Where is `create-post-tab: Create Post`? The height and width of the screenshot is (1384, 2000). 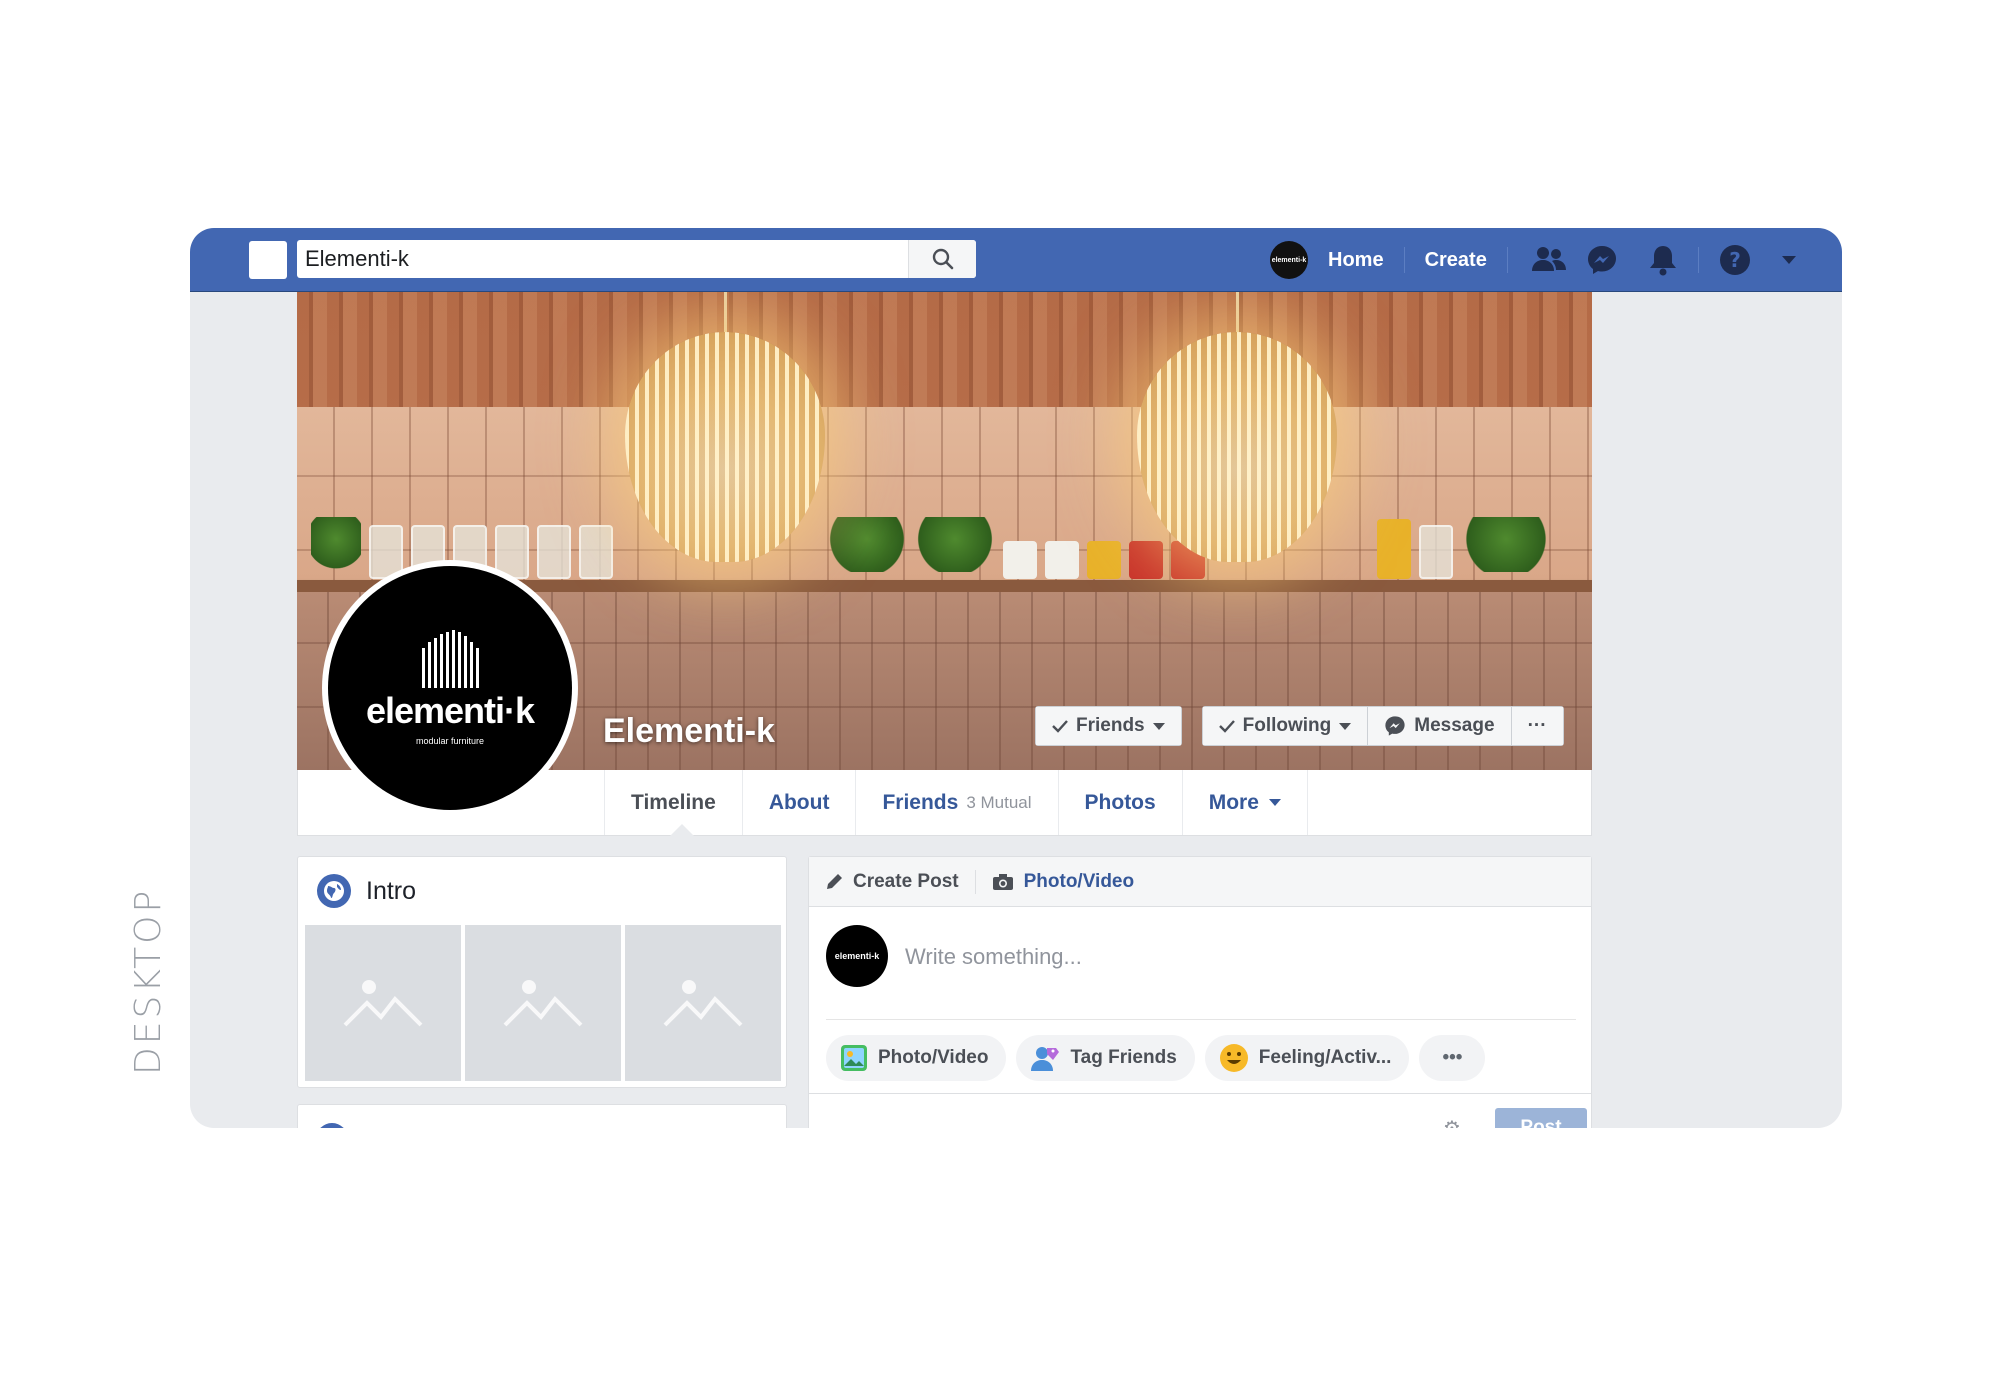
create-post-tab: Create Post is located at coordinates (892, 882).